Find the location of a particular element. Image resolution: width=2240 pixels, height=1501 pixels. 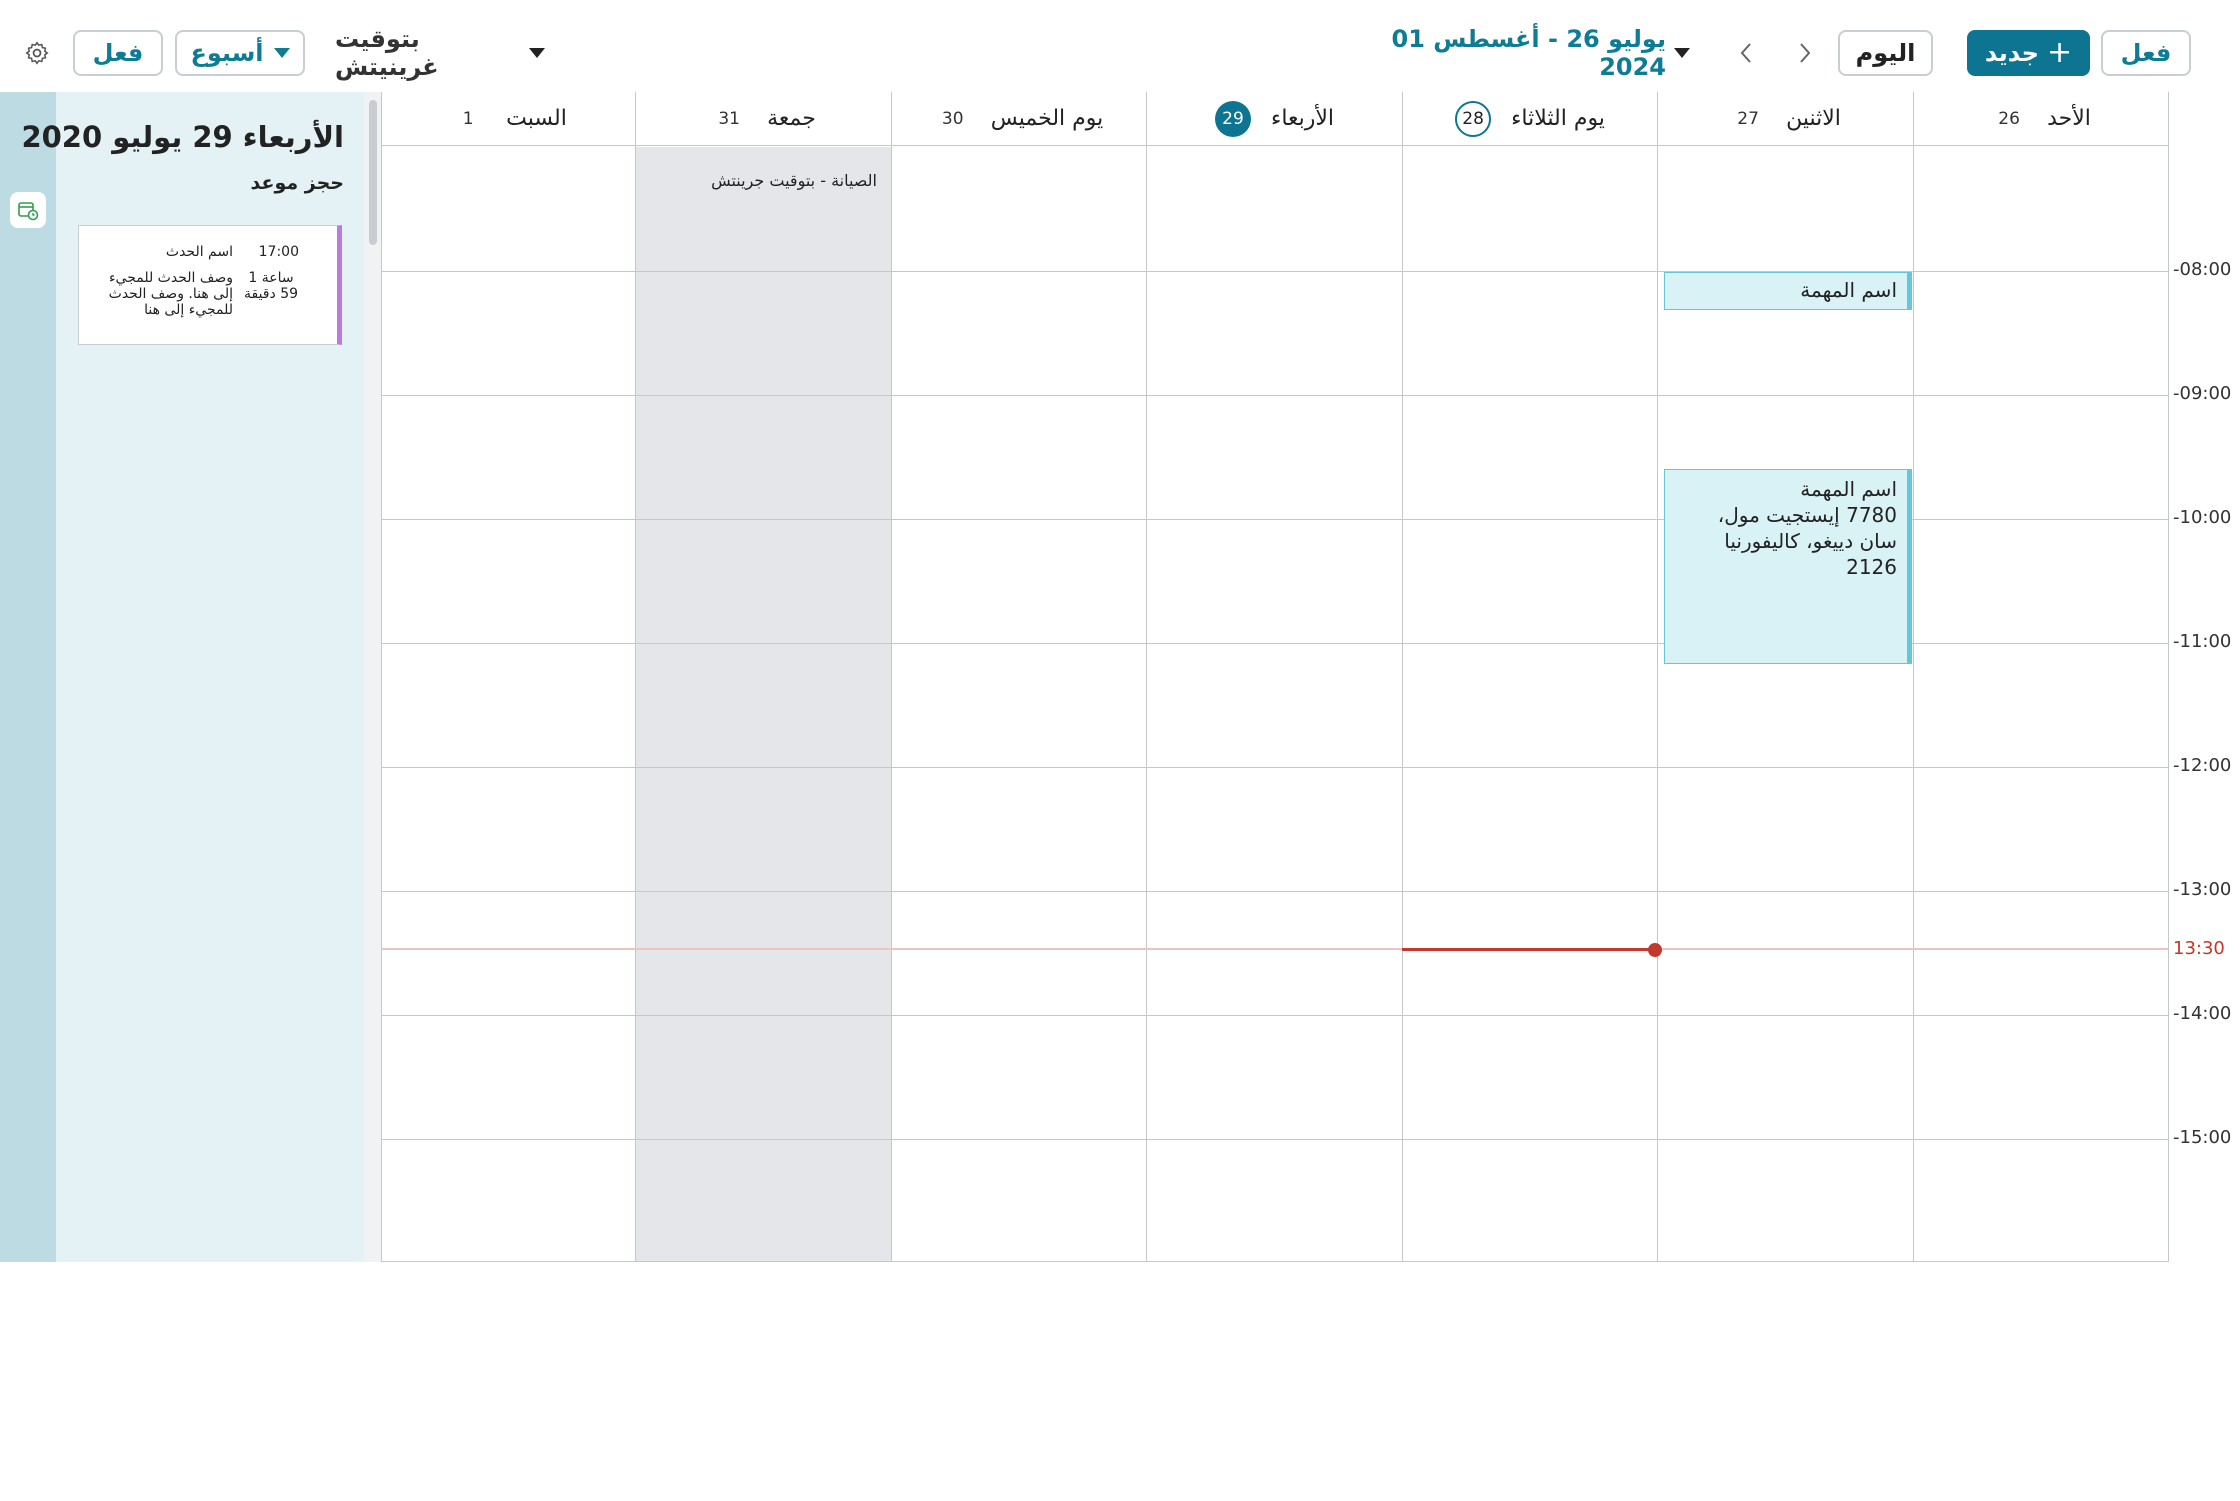

do-button-left: فعل is located at coordinates (118, 53).